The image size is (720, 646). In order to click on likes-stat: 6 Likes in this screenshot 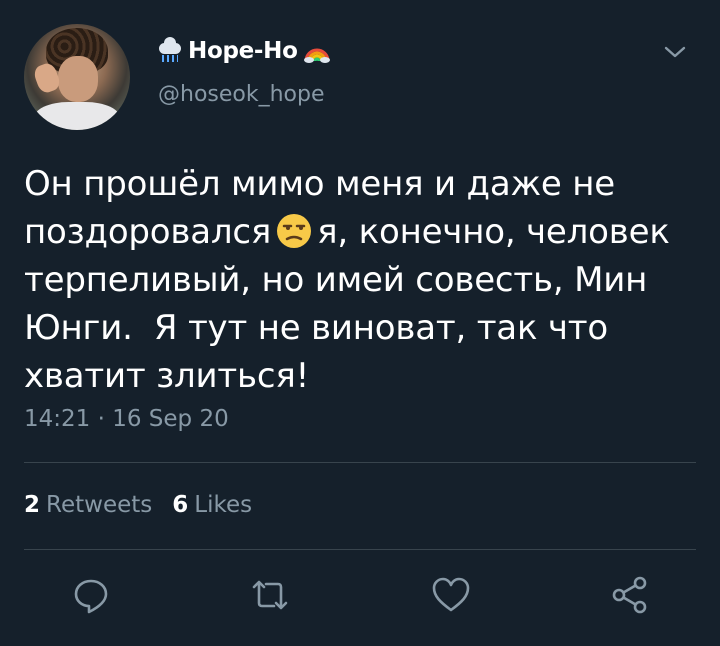, I will do `click(212, 505)`.